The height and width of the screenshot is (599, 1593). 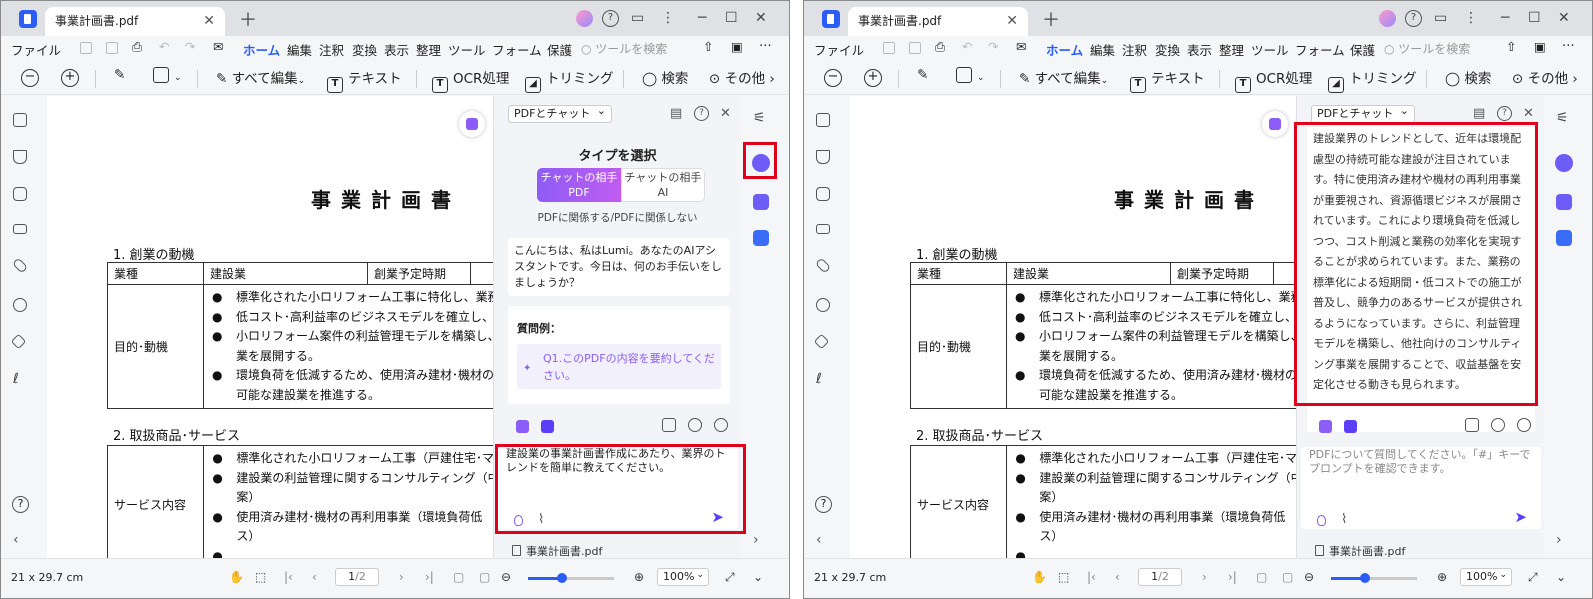 I want to click on translate-side-icon, so click(x=761, y=202).